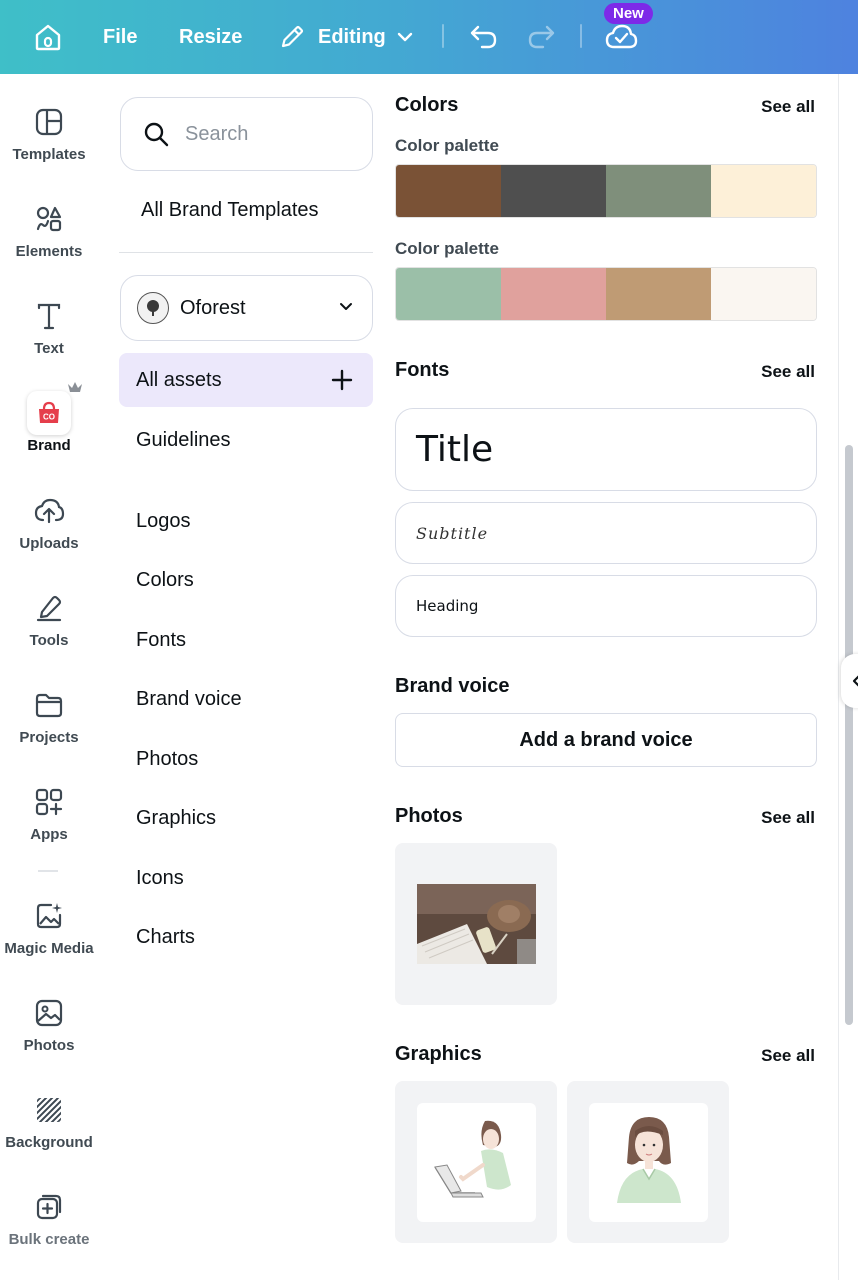 Image resolution: width=858 pixels, height=1280 pixels. Describe the element at coordinates (49, 811) in the screenshot. I see `rail-item-apps: Apps` at that location.